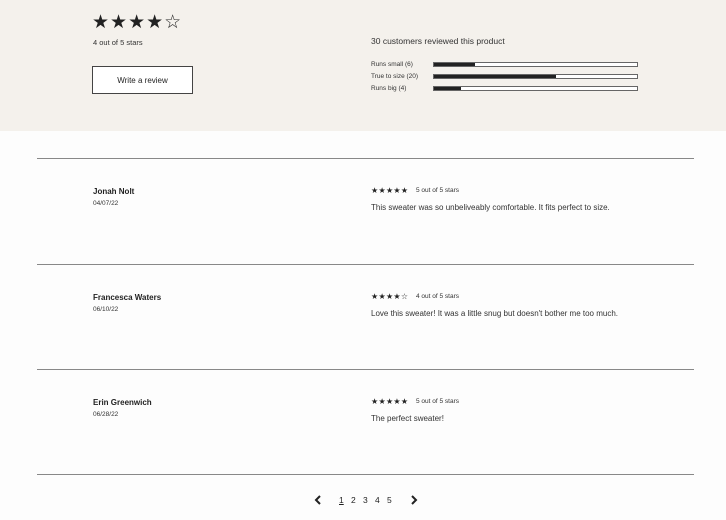 The width and height of the screenshot is (726, 520). What do you see at coordinates (118, 42) in the screenshot?
I see `average-rating-text: 4 out of 5 stars` at bounding box center [118, 42].